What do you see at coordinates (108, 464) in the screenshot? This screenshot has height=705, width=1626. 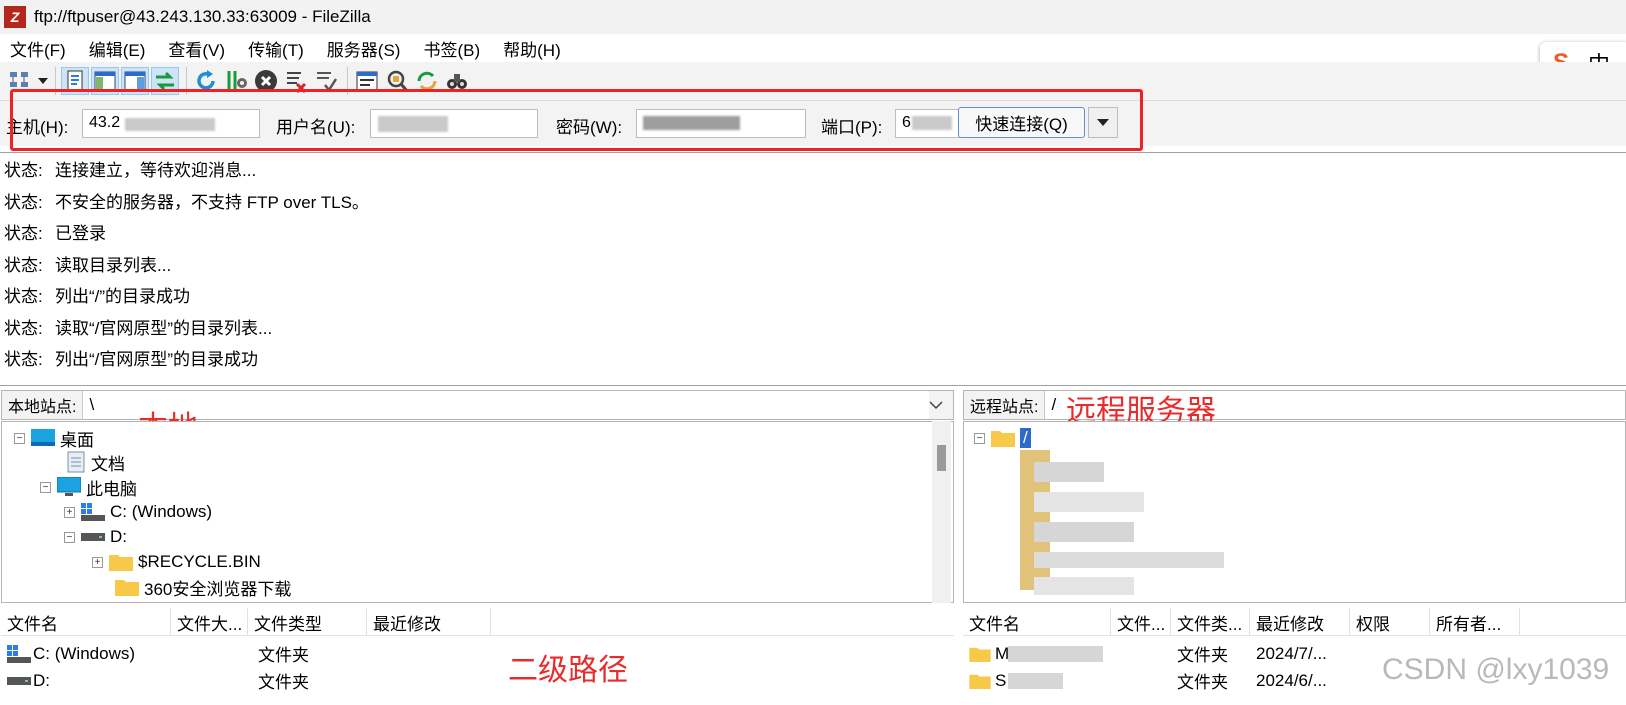 I see `tree-node-label: 文档` at bounding box center [108, 464].